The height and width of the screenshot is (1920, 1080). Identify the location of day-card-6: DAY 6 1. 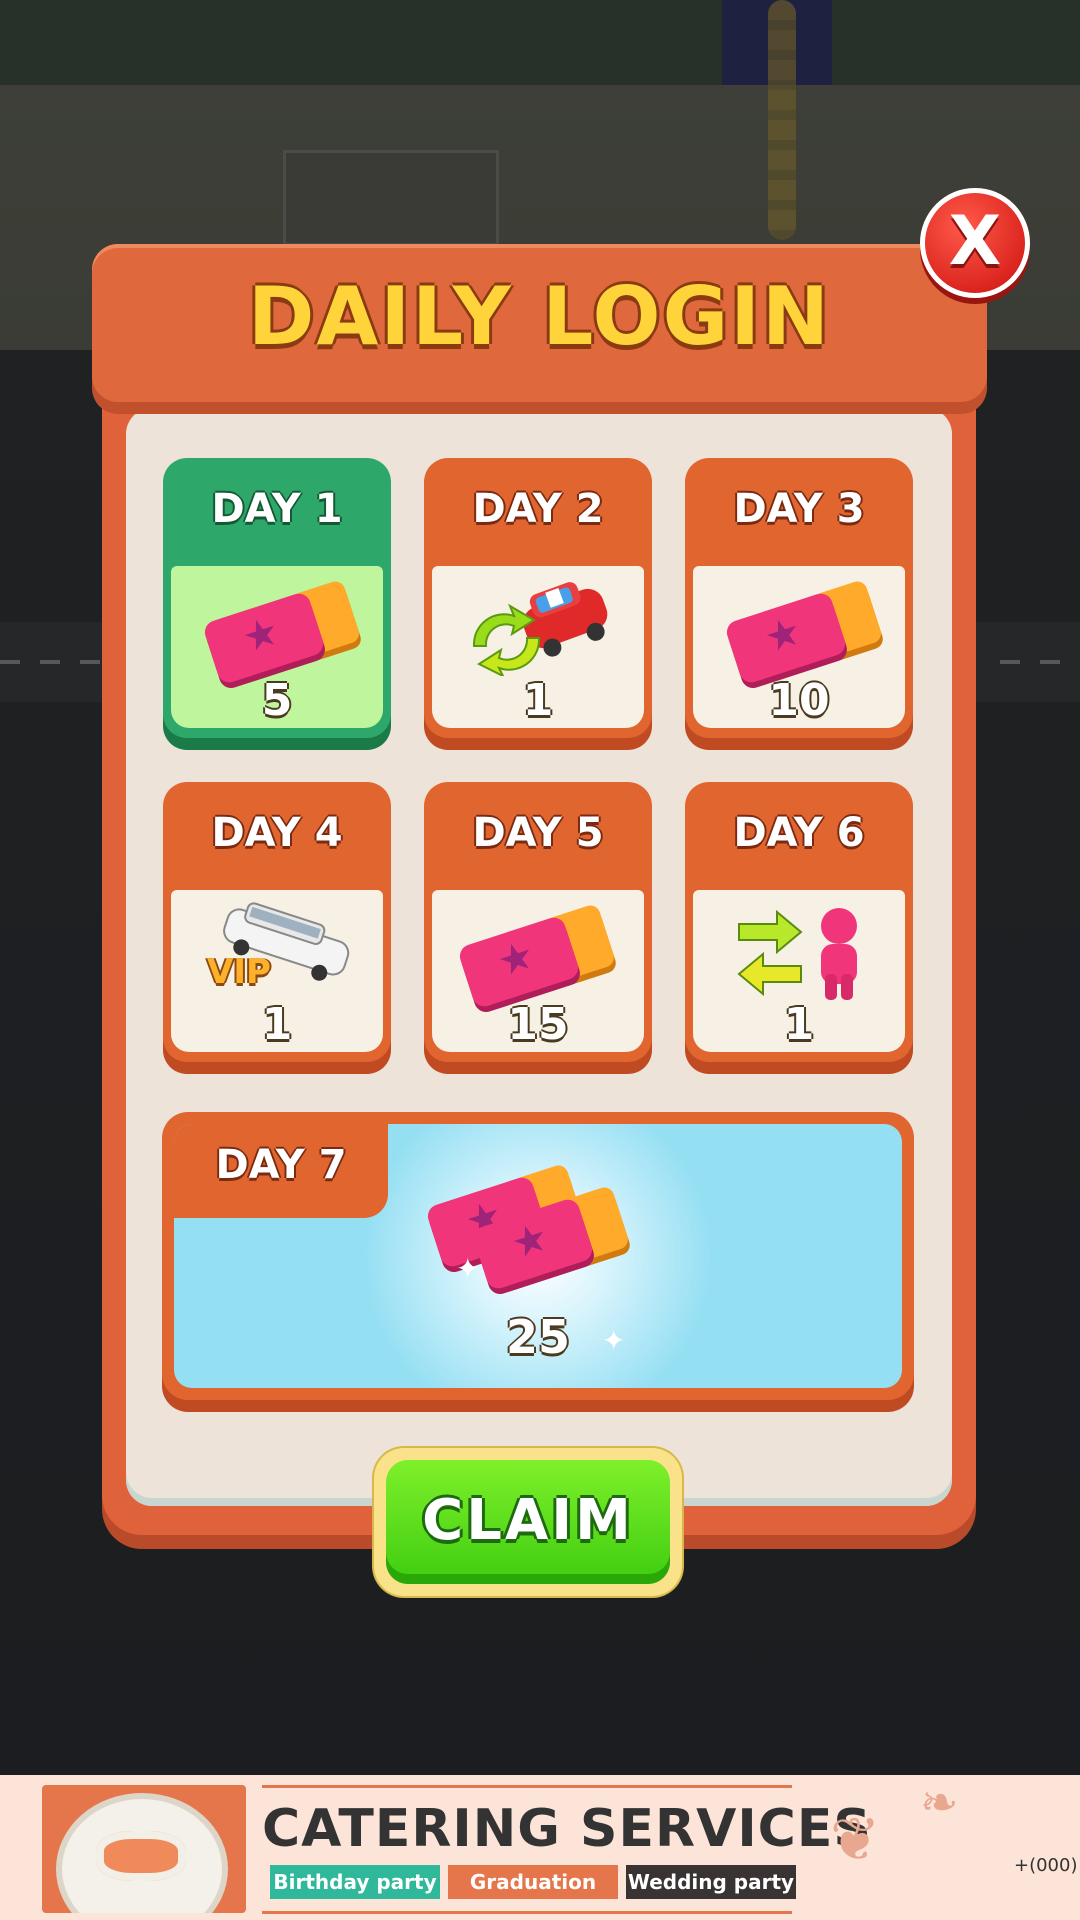
(799, 922).